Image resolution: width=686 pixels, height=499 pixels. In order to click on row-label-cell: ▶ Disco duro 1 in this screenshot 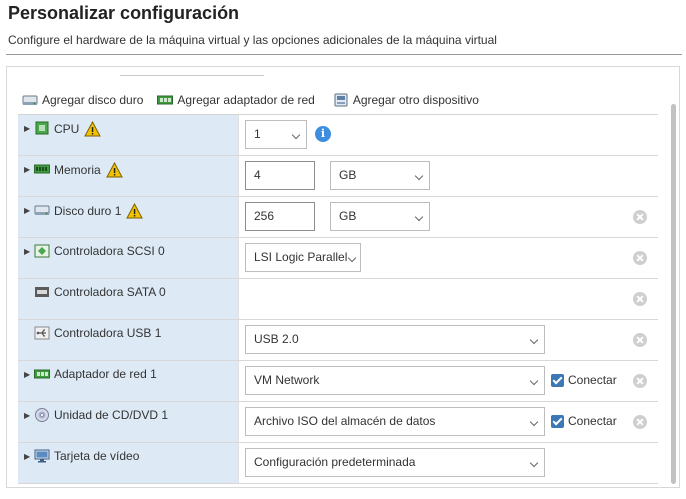, I will do `click(128, 217)`.